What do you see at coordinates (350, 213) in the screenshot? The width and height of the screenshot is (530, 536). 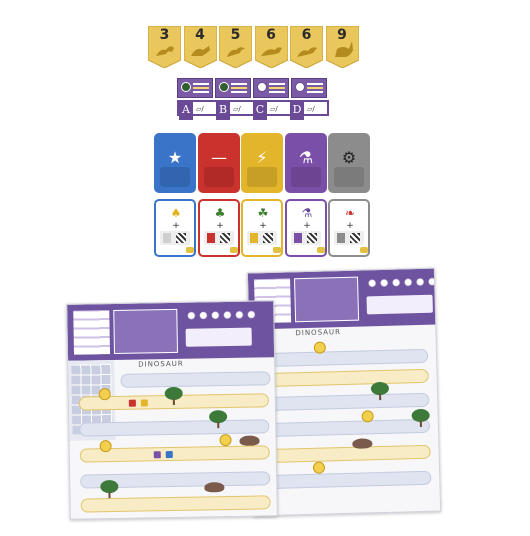 I see `feather-icon: ❧` at bounding box center [350, 213].